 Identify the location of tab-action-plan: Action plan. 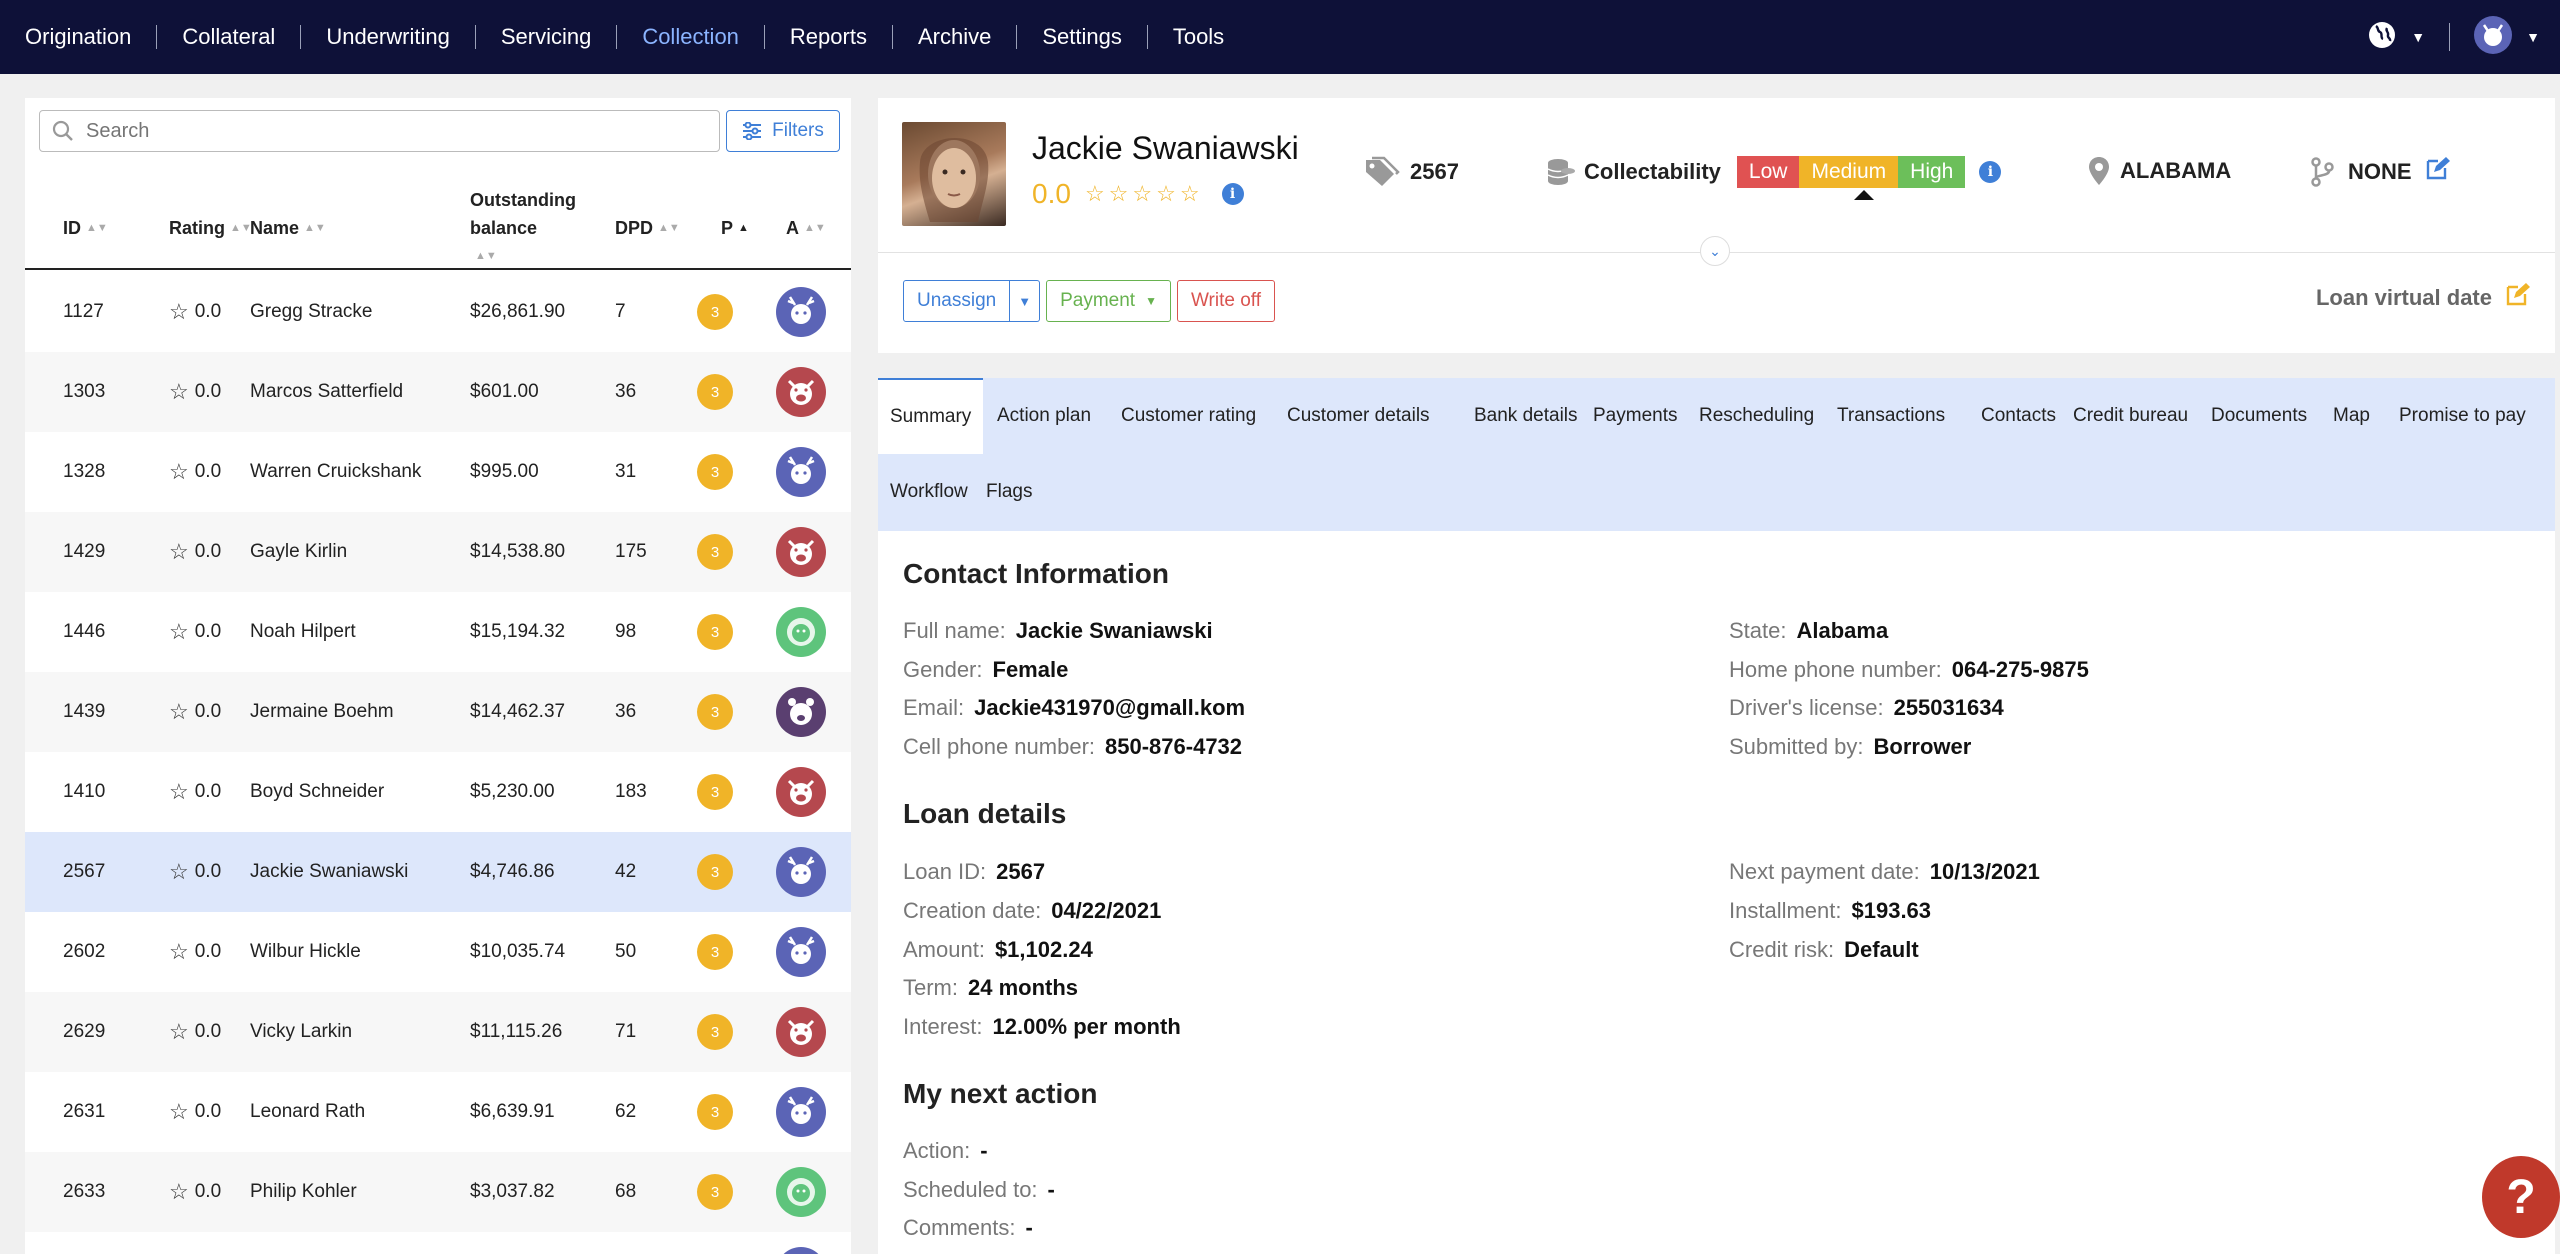
(1044, 416).